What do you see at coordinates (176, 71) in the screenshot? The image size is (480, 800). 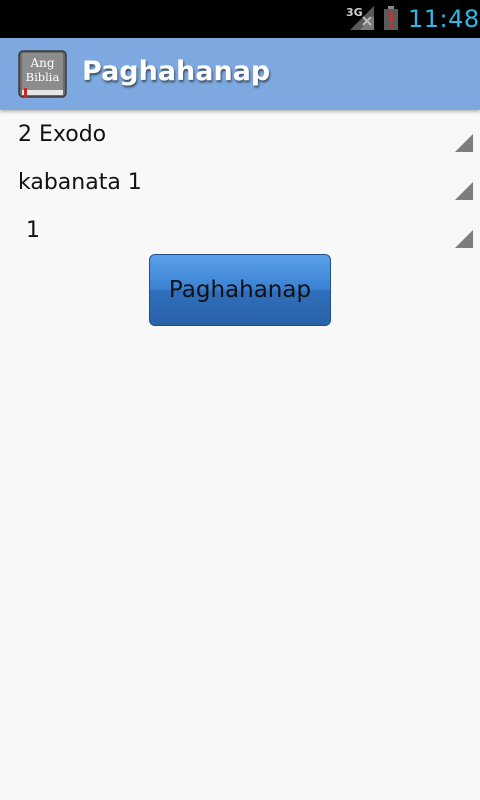 I see `page-title: Paghahanap` at bounding box center [176, 71].